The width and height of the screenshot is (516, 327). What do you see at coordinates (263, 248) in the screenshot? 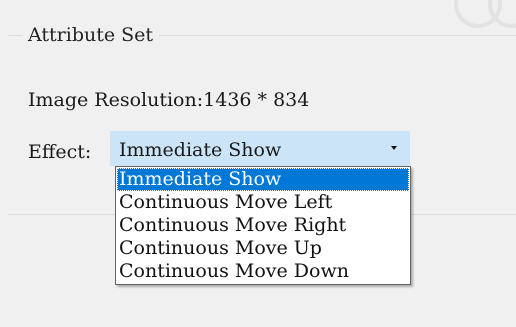
I see `dropdown-option-continuous-move-up: Continuous Move Up` at bounding box center [263, 248].